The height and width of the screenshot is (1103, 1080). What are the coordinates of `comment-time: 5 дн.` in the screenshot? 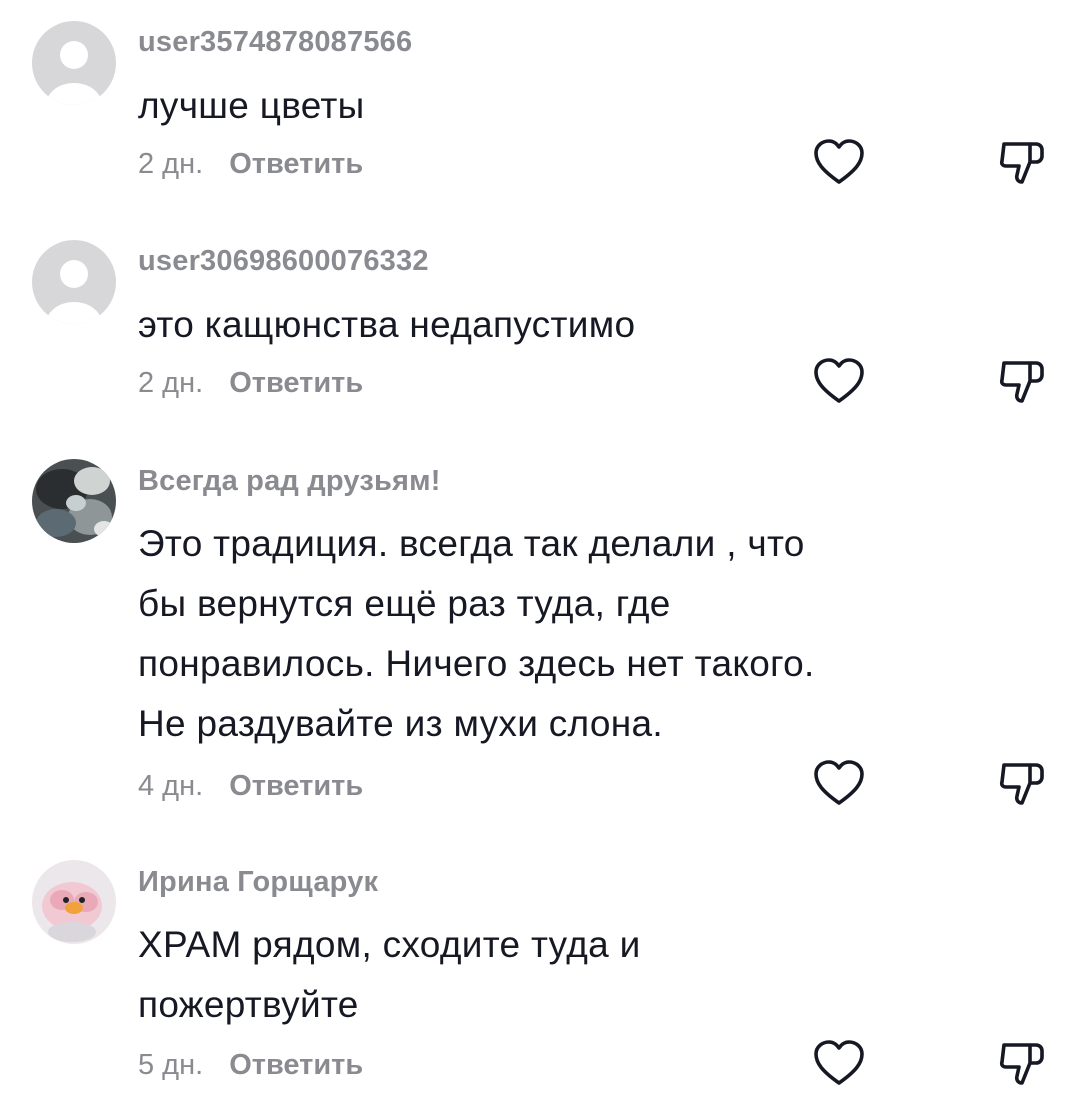 It's located at (171, 1065).